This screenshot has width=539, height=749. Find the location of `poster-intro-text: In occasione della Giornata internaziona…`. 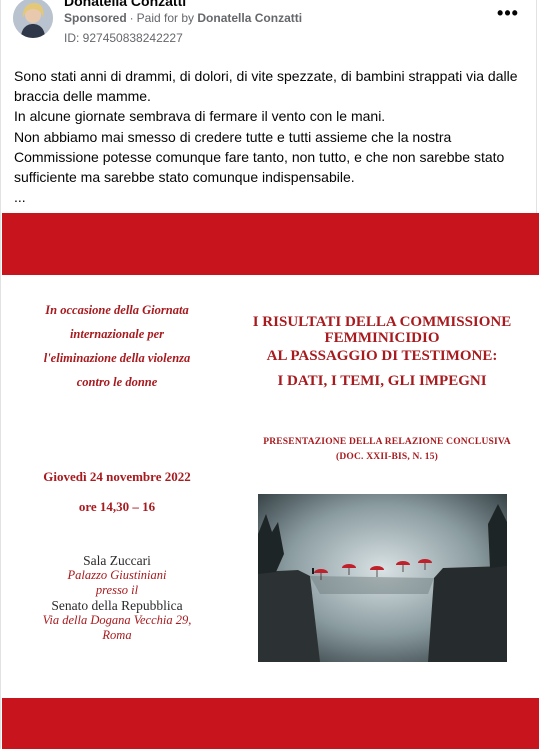

poster-intro-text: In occasione della Giornata internaziona… is located at coordinates (117, 346).